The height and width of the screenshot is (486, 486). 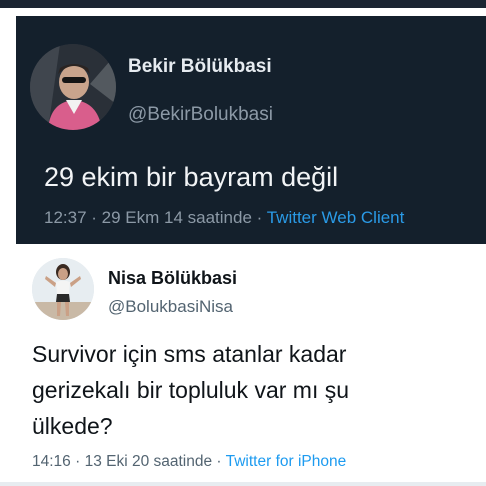 What do you see at coordinates (191, 177) in the screenshot?
I see `tweet-text: 29 ekim bir bayram değil` at bounding box center [191, 177].